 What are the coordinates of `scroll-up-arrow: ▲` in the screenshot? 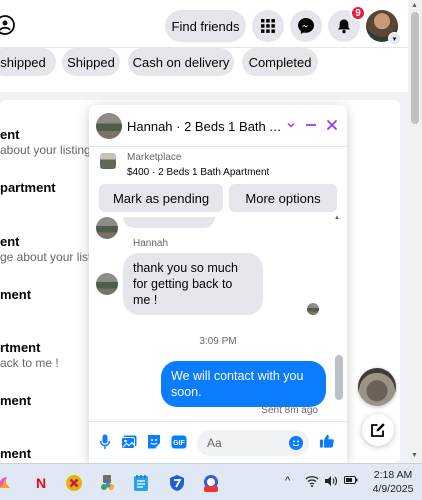 It's located at (414, 5).